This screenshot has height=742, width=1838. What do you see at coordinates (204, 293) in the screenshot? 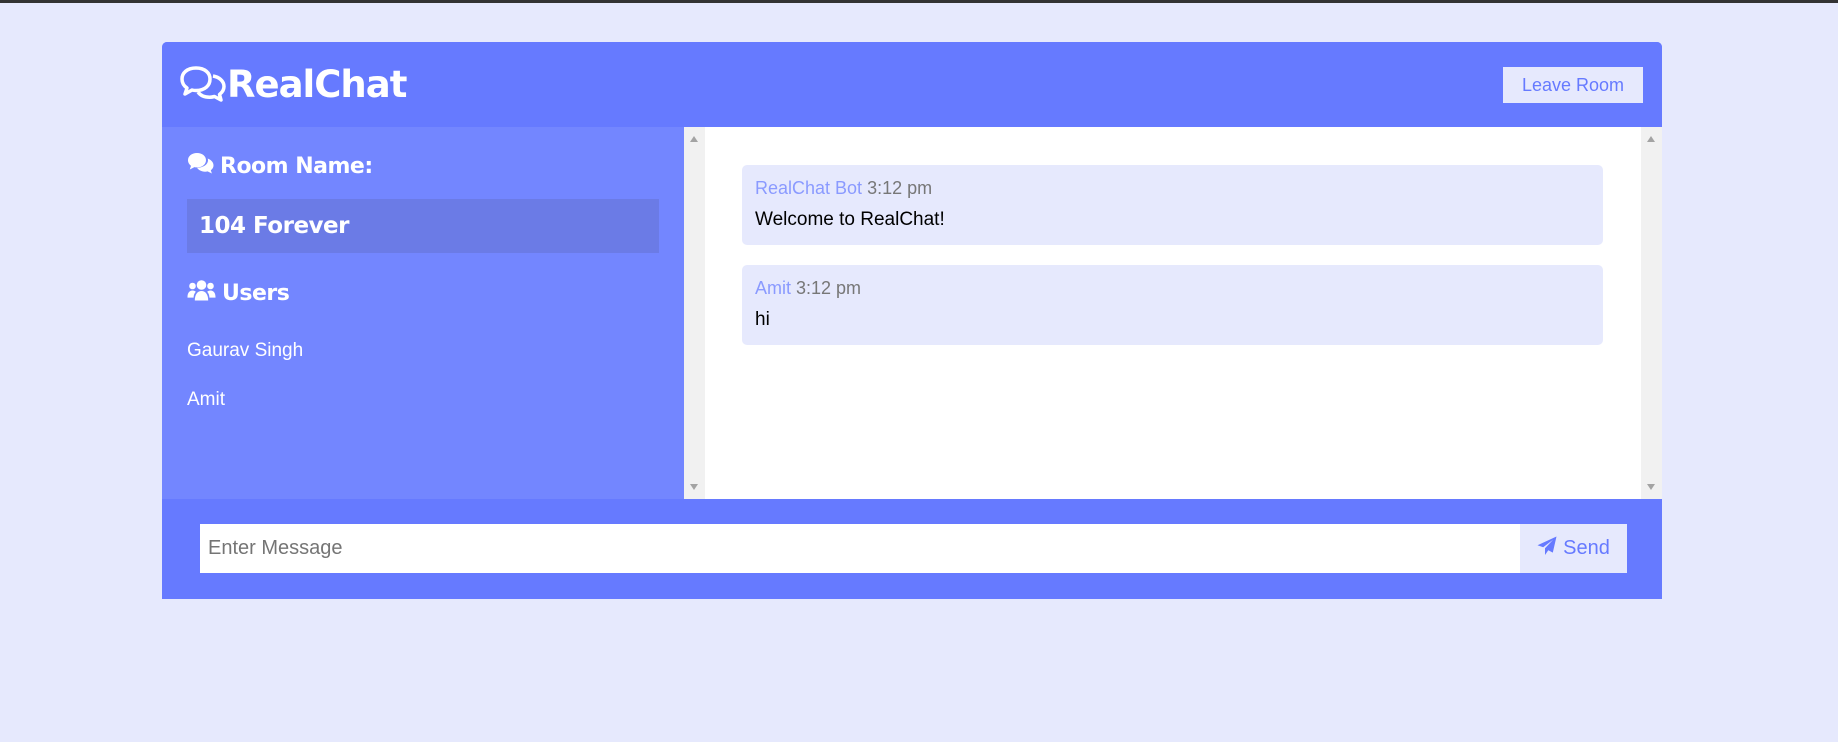
I see `users-icon` at bounding box center [204, 293].